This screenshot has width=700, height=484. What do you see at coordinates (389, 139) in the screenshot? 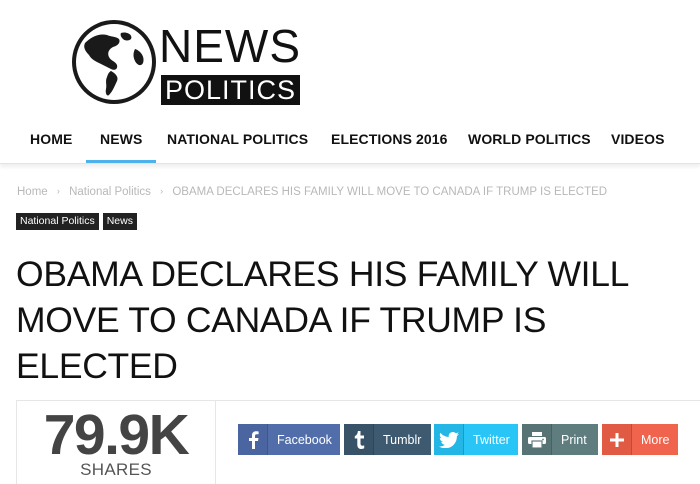
I see `nav-item-elections-2016: ELECTIONS 2016` at bounding box center [389, 139].